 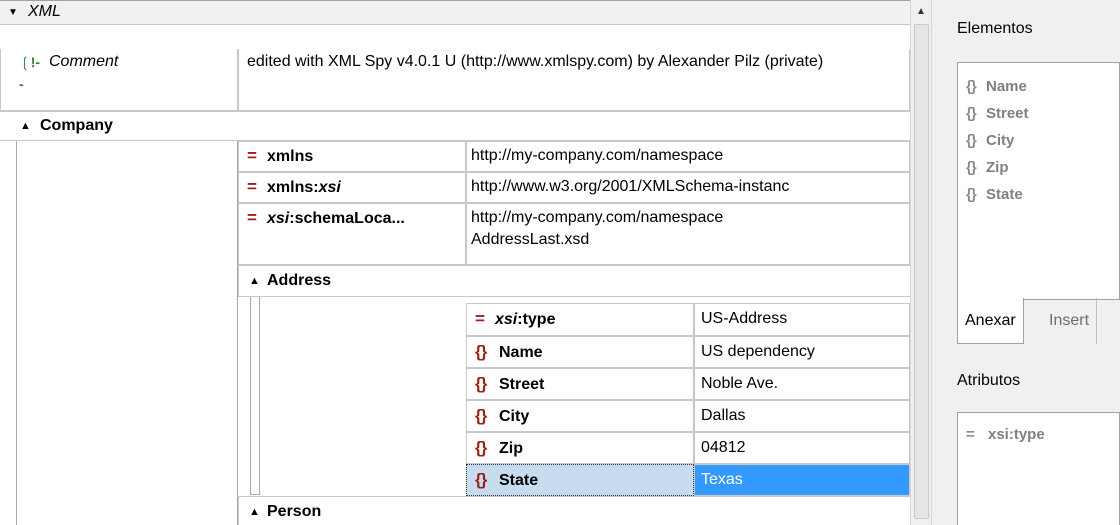 What do you see at coordinates (995, 28) in the screenshot?
I see `elements-title: Elementos` at bounding box center [995, 28].